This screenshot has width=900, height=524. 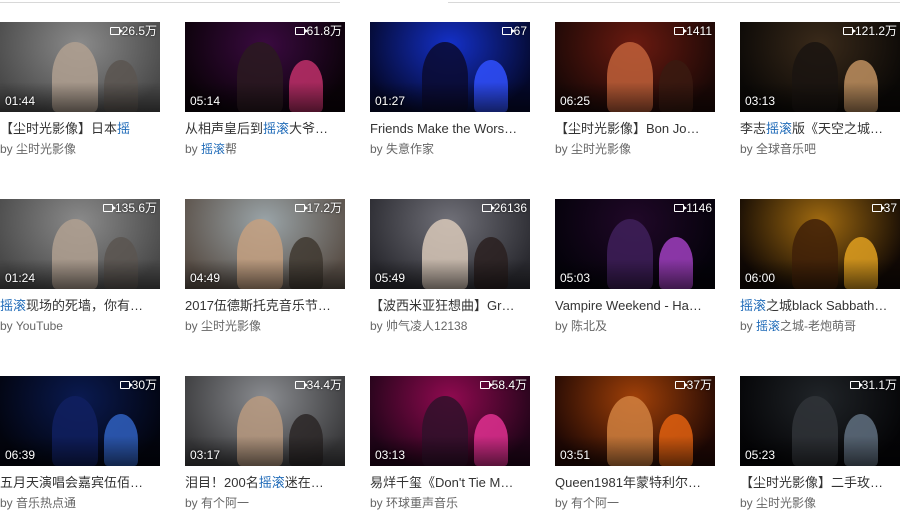 What do you see at coordinates (265, 421) in the screenshot?
I see `video-thumbnail: 34.4万 03:17` at bounding box center [265, 421].